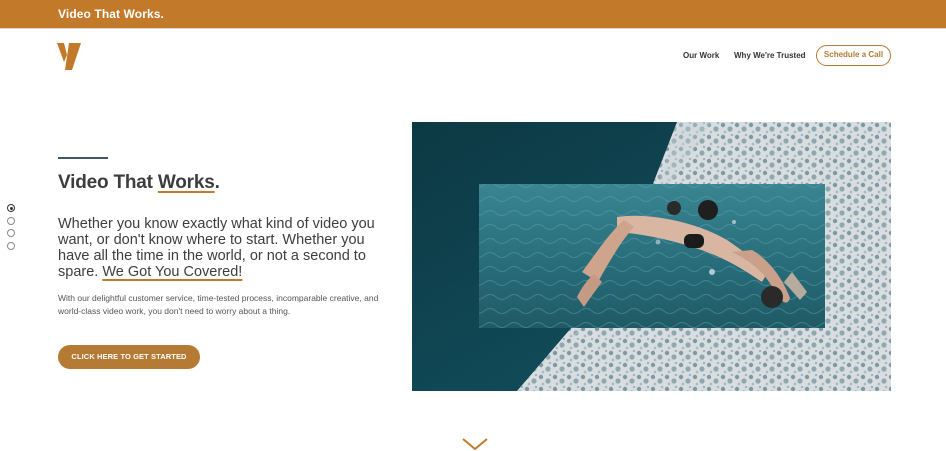  I want to click on brand-v-logo, so click(69, 56).